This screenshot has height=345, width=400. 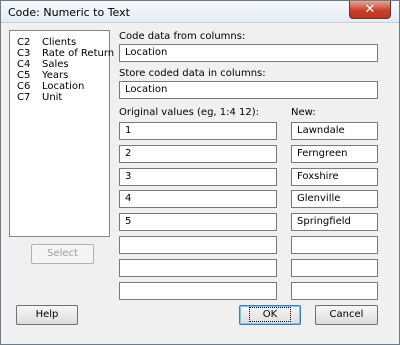 What do you see at coordinates (47, 315) in the screenshot?
I see `help-button: Help` at bounding box center [47, 315].